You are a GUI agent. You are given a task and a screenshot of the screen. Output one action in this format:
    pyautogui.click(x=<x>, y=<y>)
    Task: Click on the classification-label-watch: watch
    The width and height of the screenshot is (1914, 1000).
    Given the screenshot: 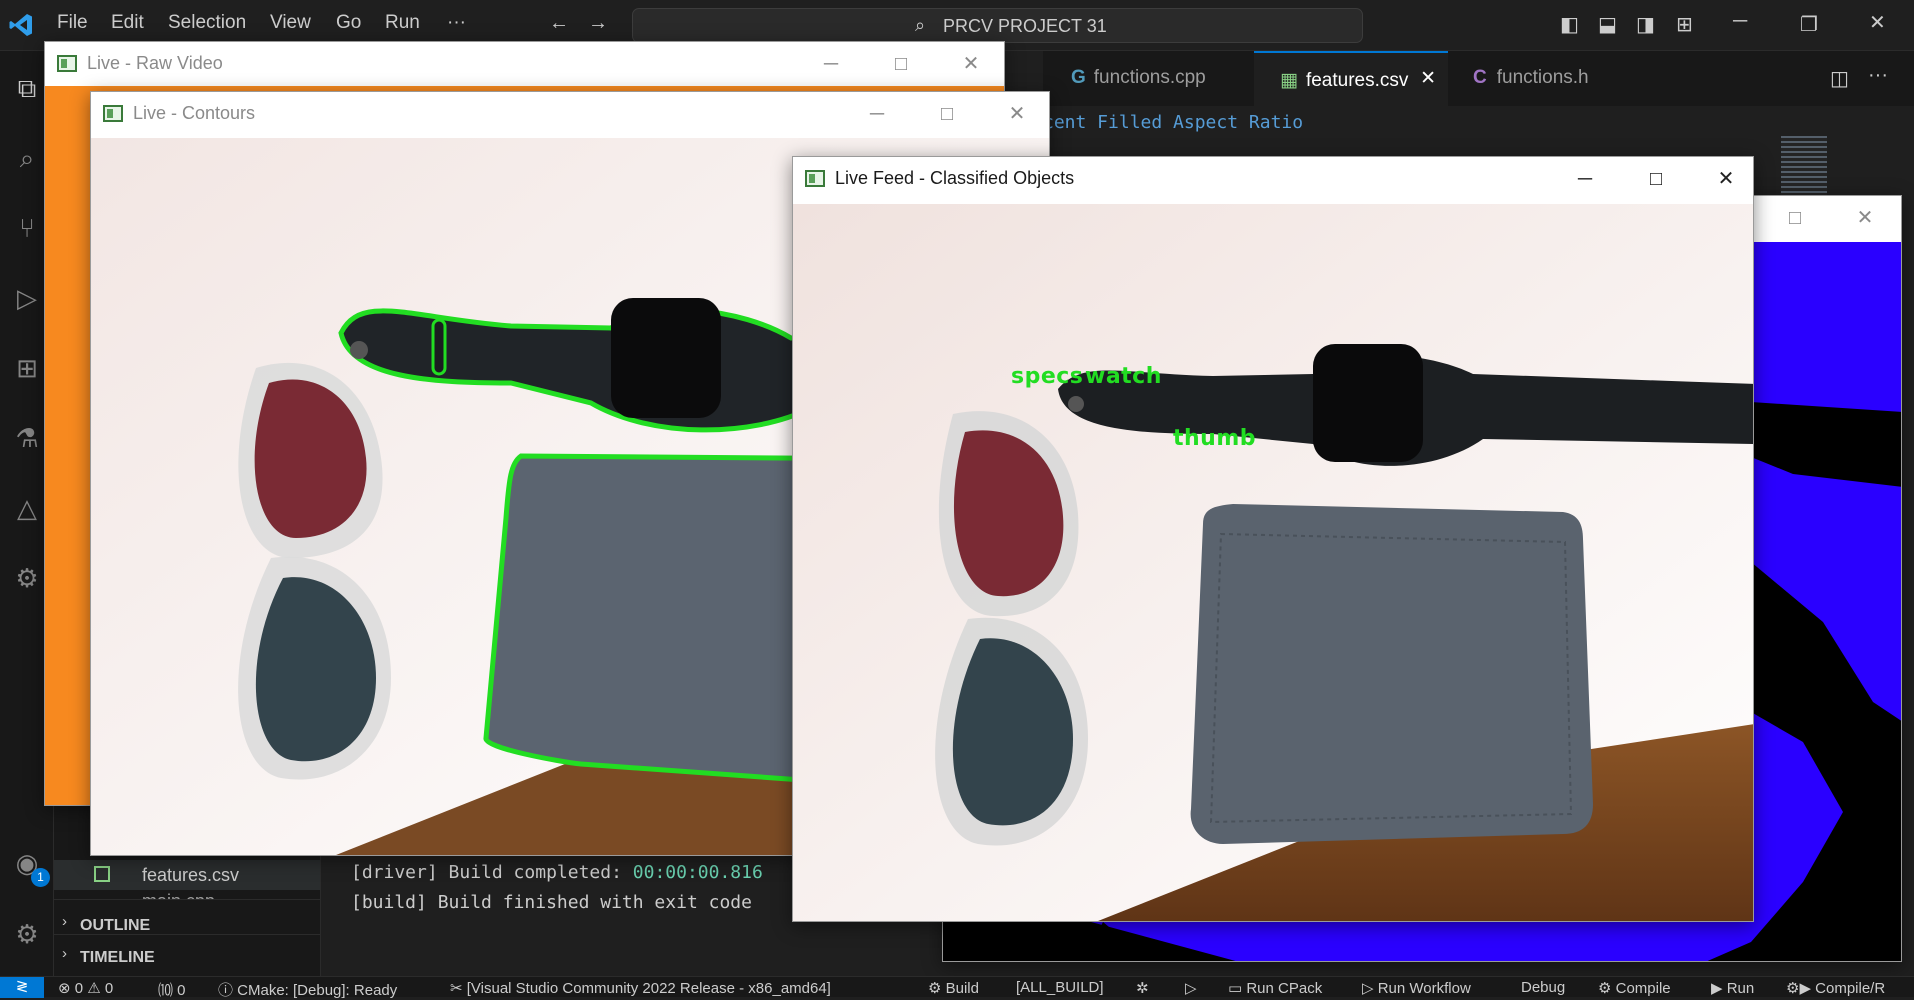 What is the action you would take?
    pyautogui.click(x=1123, y=376)
    